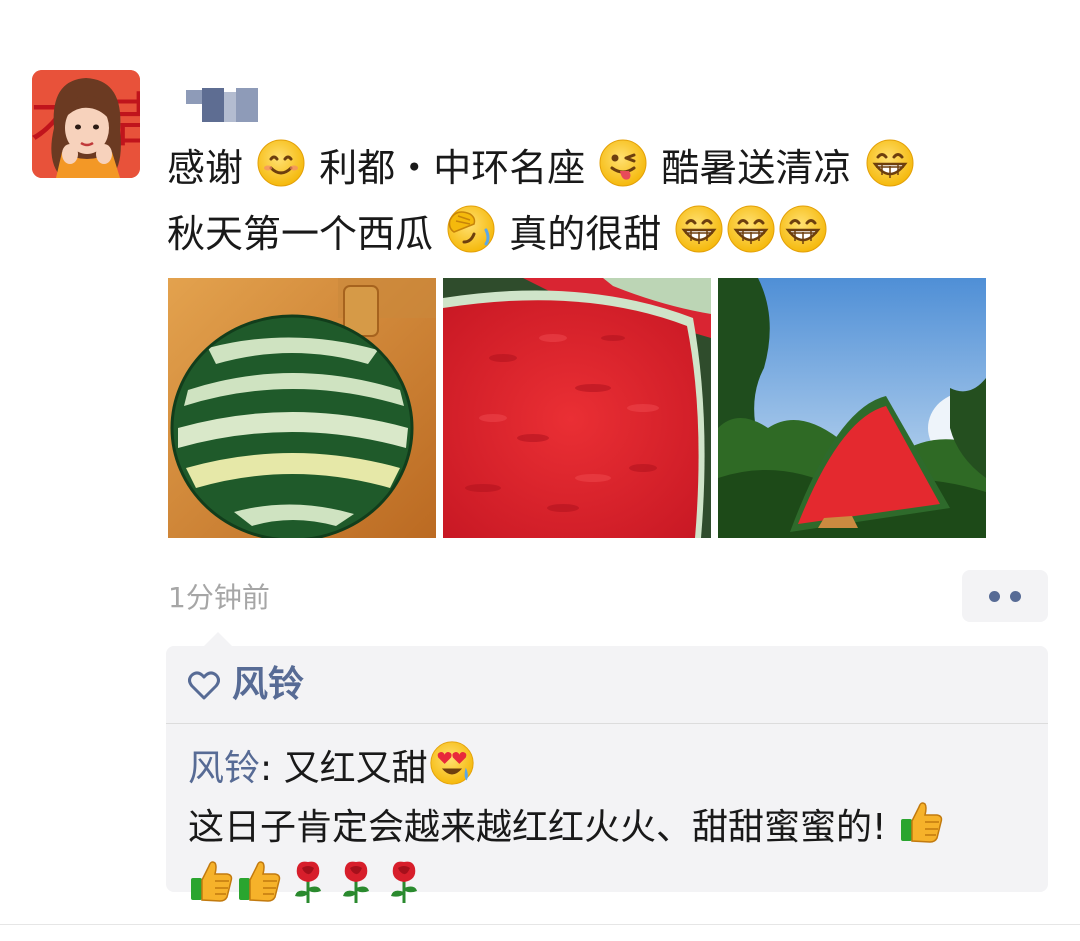 The height and width of the screenshot is (941, 1080). Describe the element at coordinates (302, 408) in the screenshot. I see `photo-whole-watermelon` at that location.